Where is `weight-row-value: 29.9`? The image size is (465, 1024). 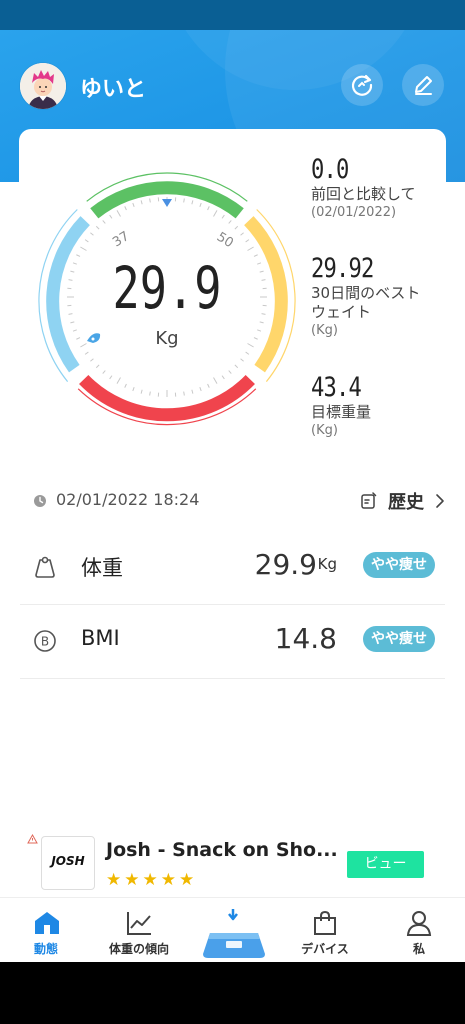
weight-row-value: 29.9 is located at coordinates (285, 564).